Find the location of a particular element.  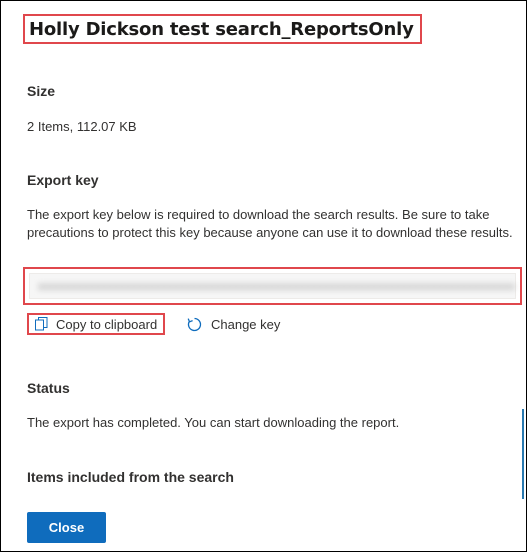

copy-to-clipboard-label: Copy to clipboard is located at coordinates (107, 324).